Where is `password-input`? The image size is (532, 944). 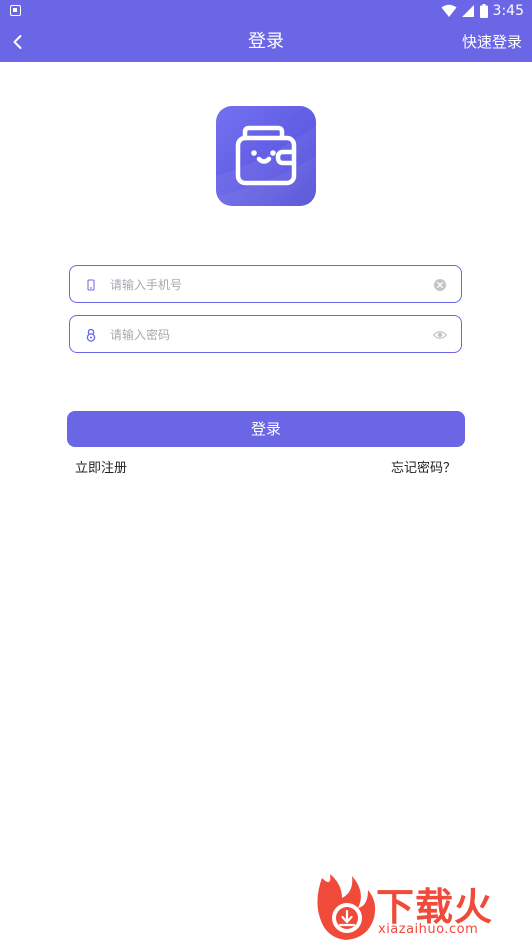
password-input is located at coordinates (265, 335).